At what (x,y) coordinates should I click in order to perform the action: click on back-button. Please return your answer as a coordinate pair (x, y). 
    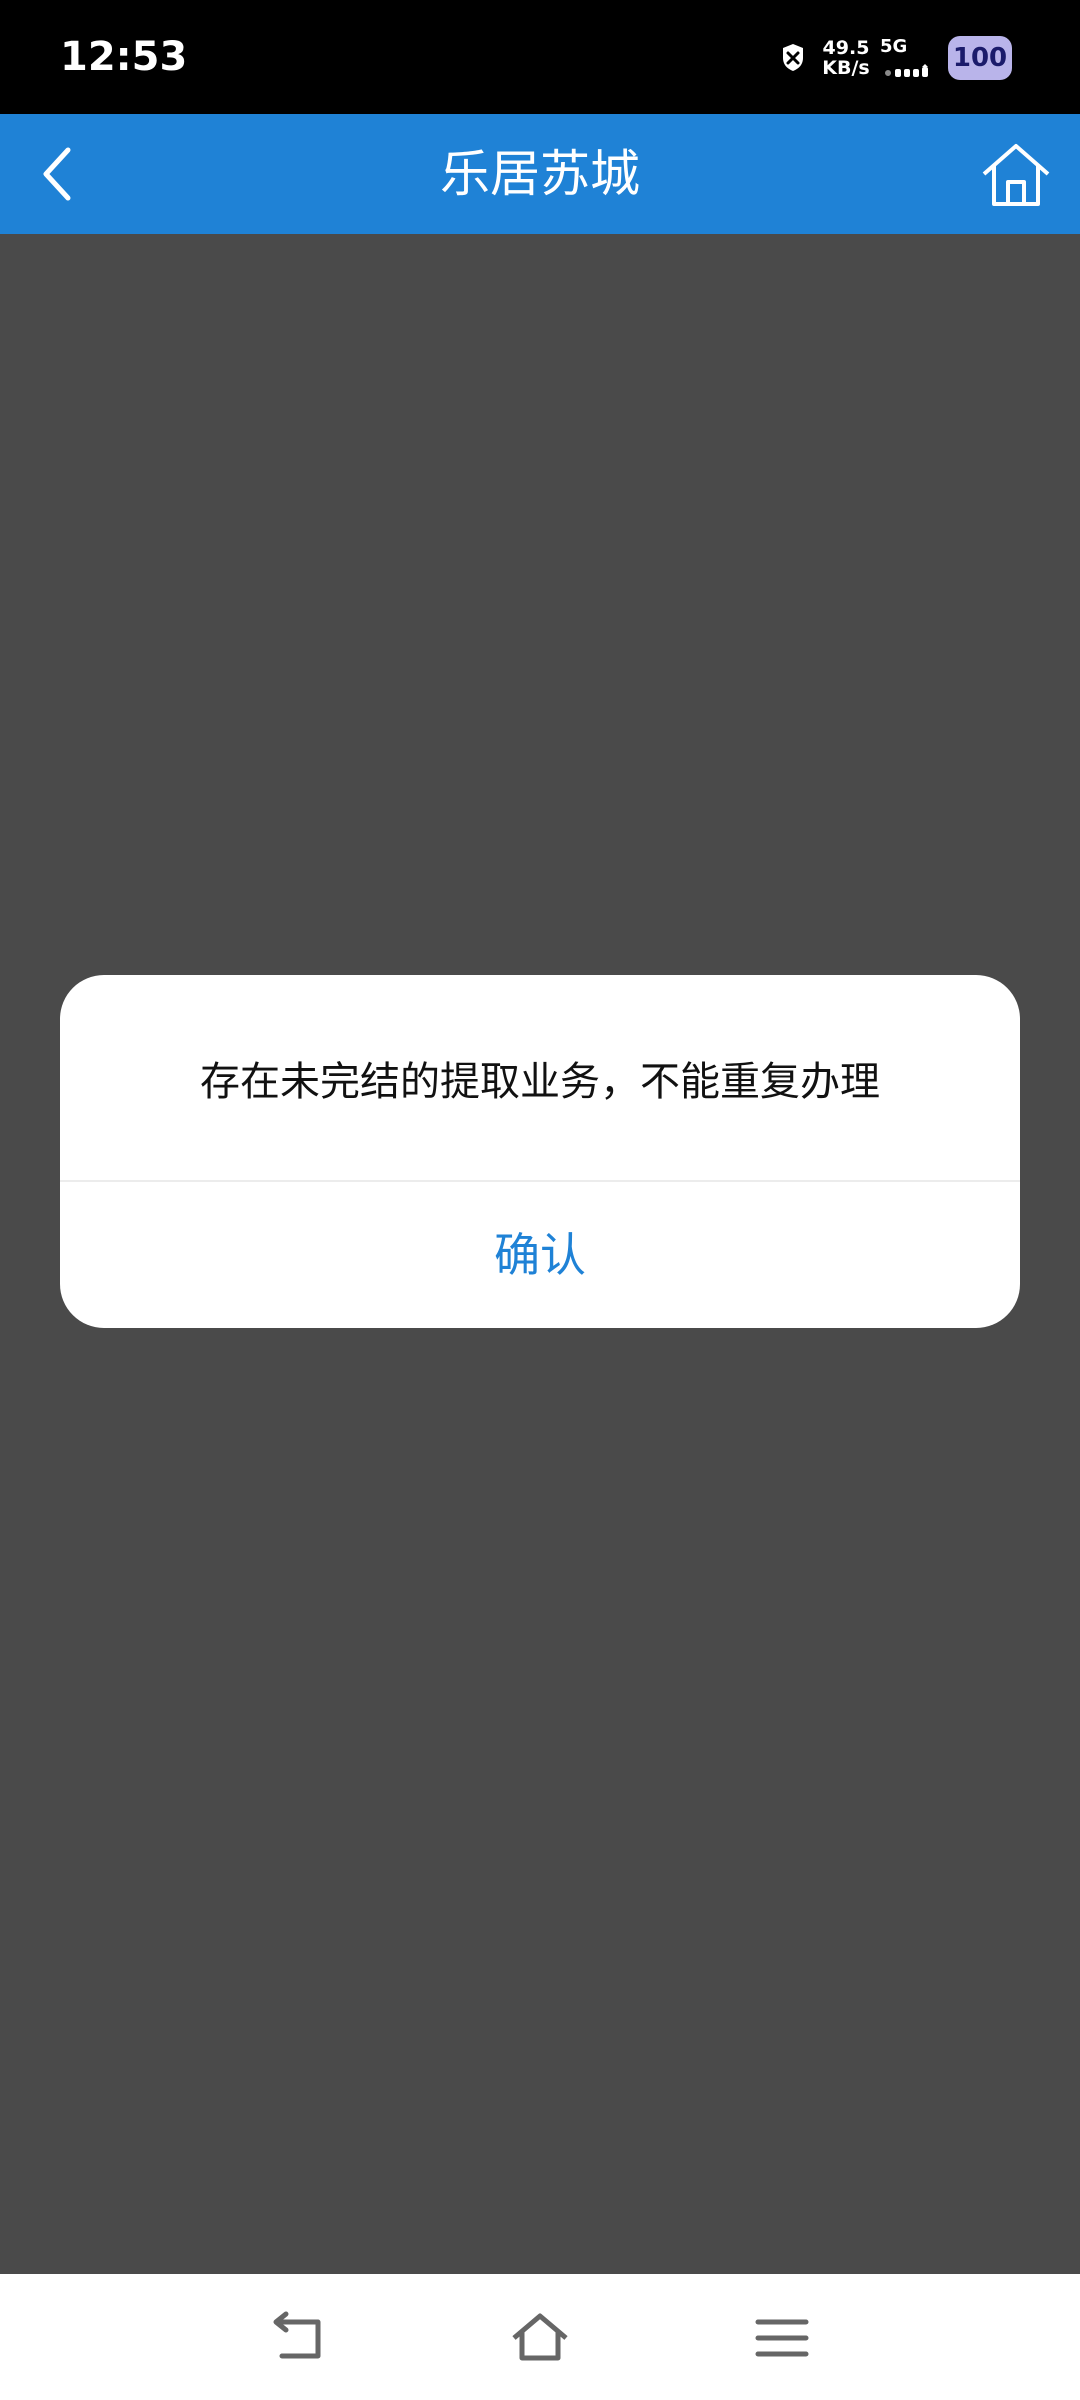
    Looking at the image, I should click on (58, 174).